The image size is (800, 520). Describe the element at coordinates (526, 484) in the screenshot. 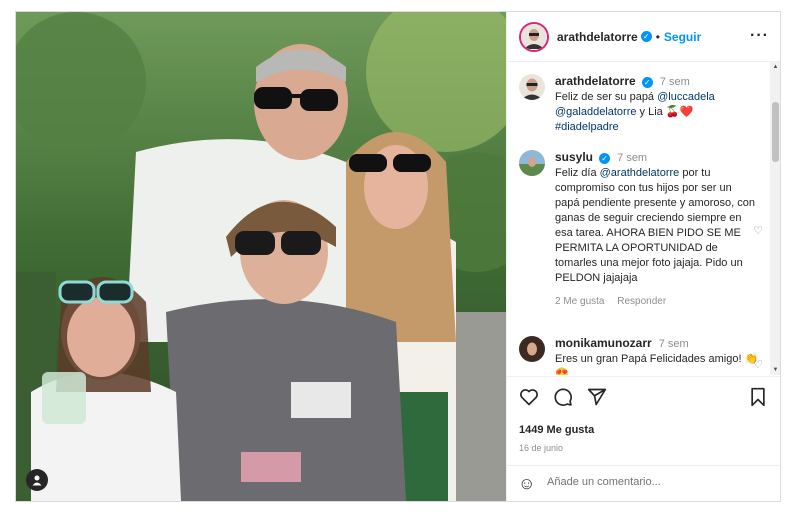

I see `emoji-icon: ☺` at that location.